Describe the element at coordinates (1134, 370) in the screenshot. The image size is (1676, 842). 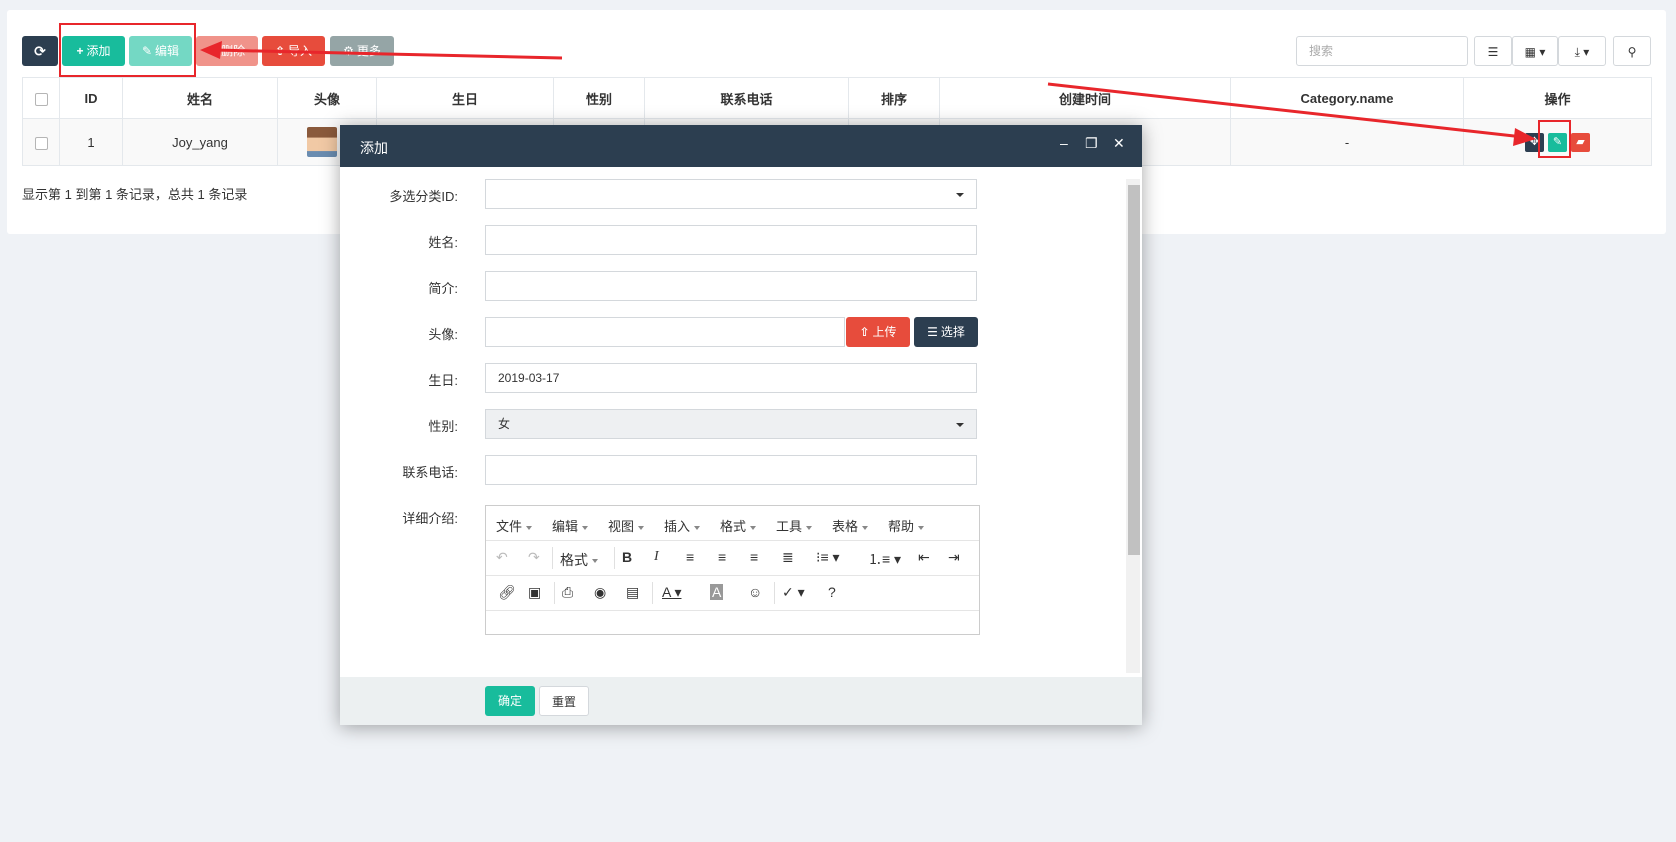
I see `dialog-scrollbar-thumb` at that location.